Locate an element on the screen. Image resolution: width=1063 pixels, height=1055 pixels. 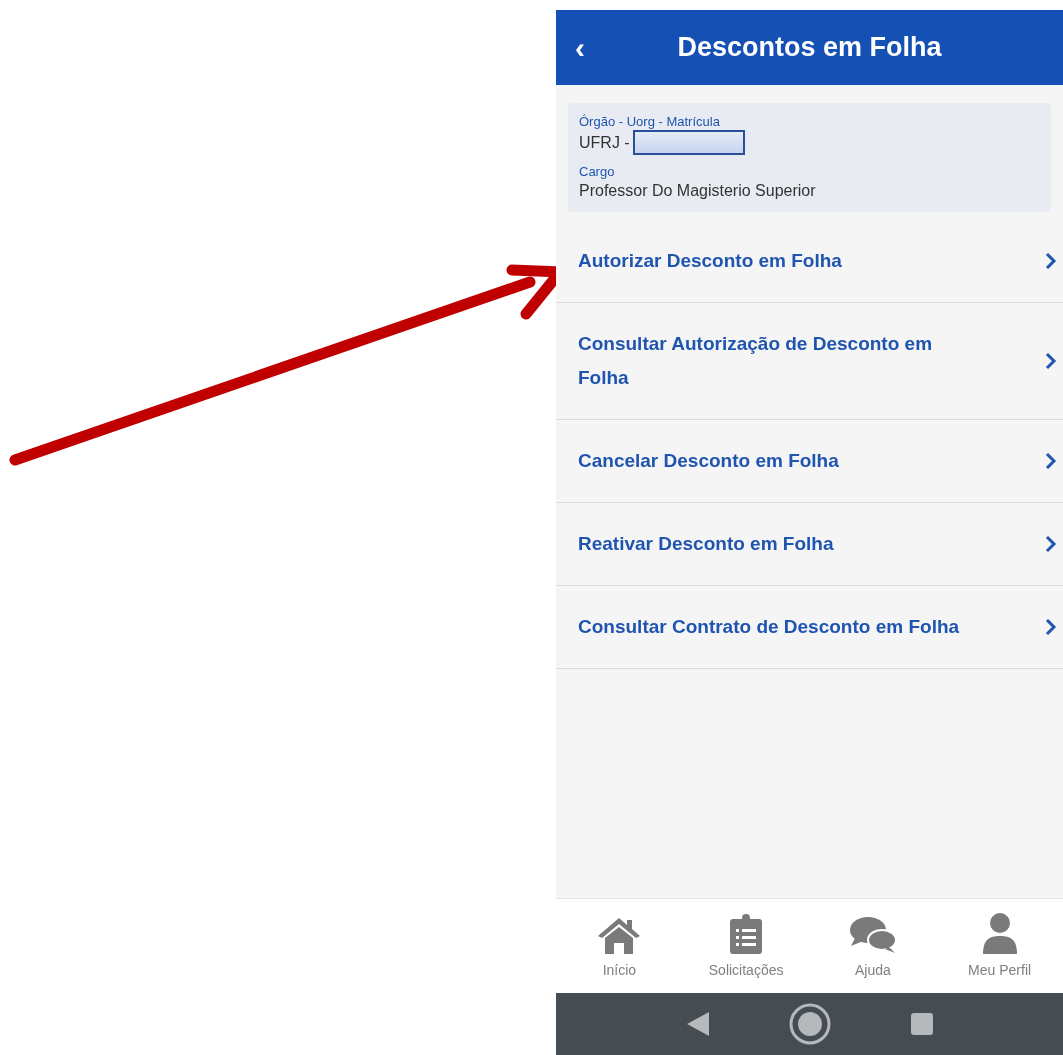
back-button: ‹ is located at coordinates (580, 47).